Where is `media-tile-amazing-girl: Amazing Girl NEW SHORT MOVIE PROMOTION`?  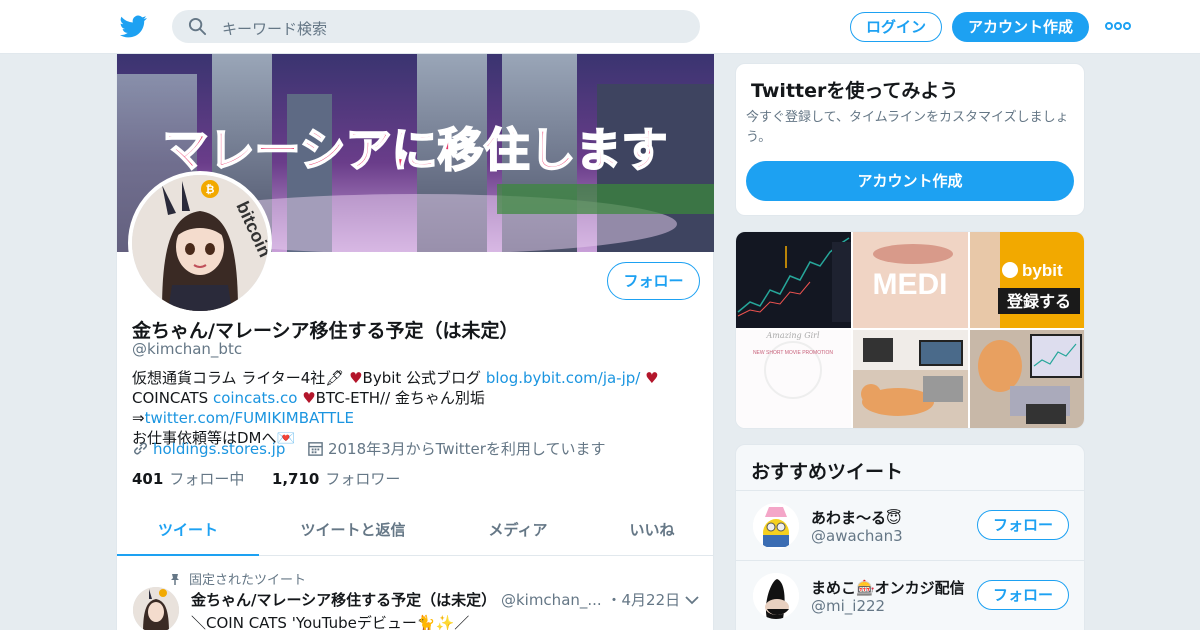 media-tile-amazing-girl: Amazing Girl NEW SHORT MOVIE PROMOTION is located at coordinates (793, 379).